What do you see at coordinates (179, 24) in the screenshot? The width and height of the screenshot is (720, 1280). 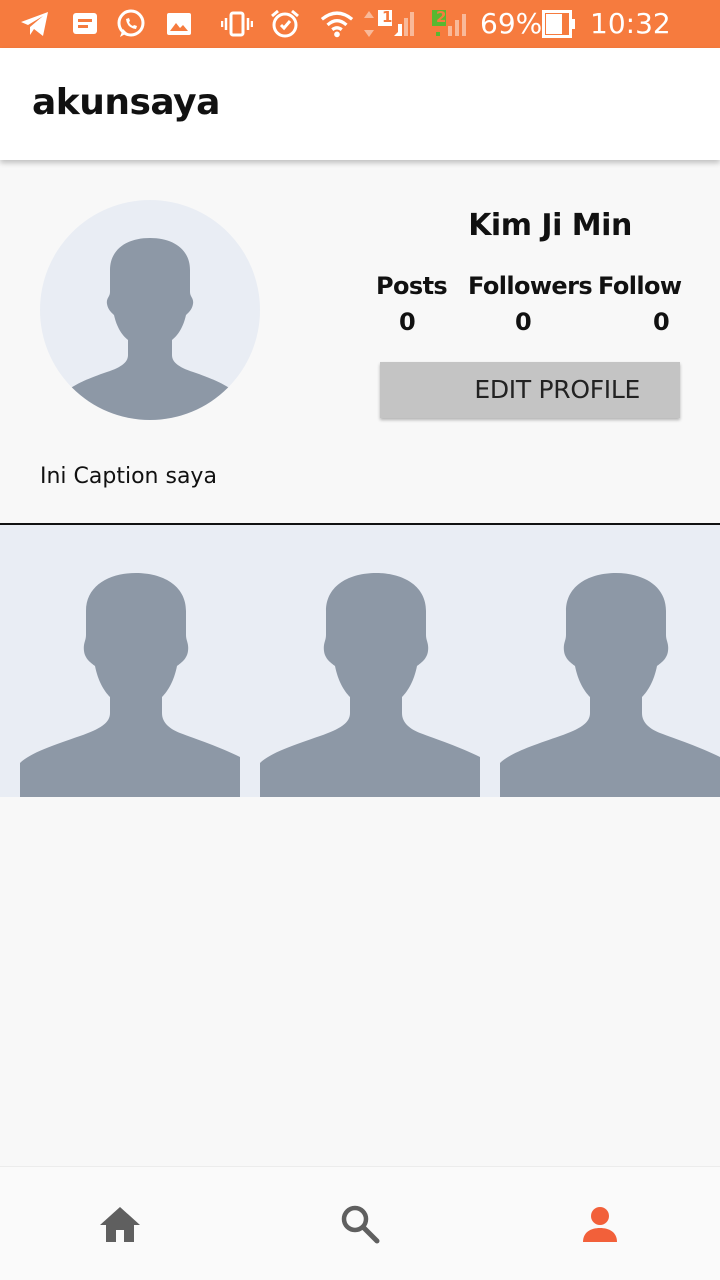 I see `gallery-icon` at bounding box center [179, 24].